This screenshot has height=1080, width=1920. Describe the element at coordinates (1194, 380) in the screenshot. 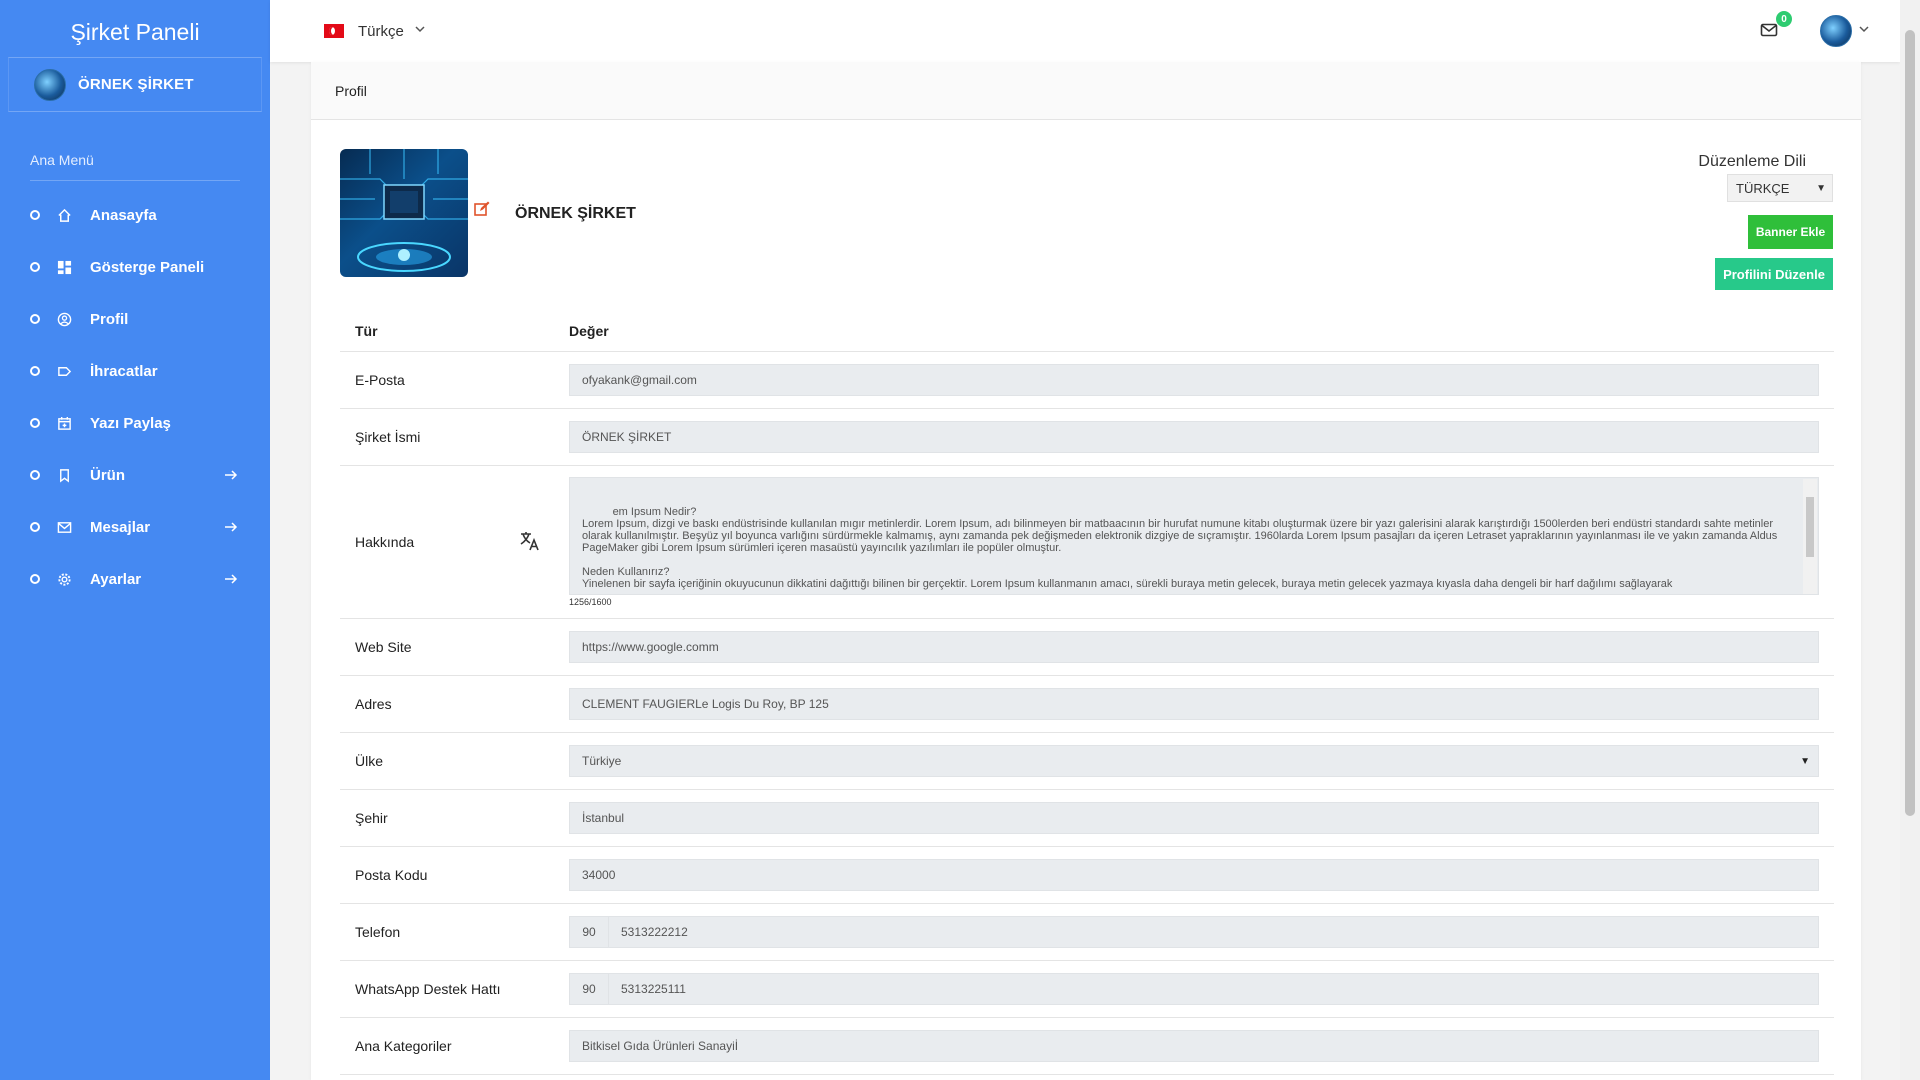

I see `email-field: ofyakank@gmail.com` at that location.